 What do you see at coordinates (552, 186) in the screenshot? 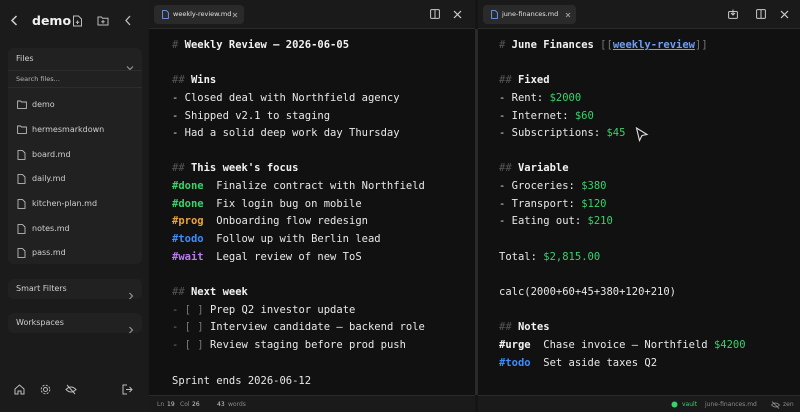
I see `list-line: - Groceries: $380` at bounding box center [552, 186].